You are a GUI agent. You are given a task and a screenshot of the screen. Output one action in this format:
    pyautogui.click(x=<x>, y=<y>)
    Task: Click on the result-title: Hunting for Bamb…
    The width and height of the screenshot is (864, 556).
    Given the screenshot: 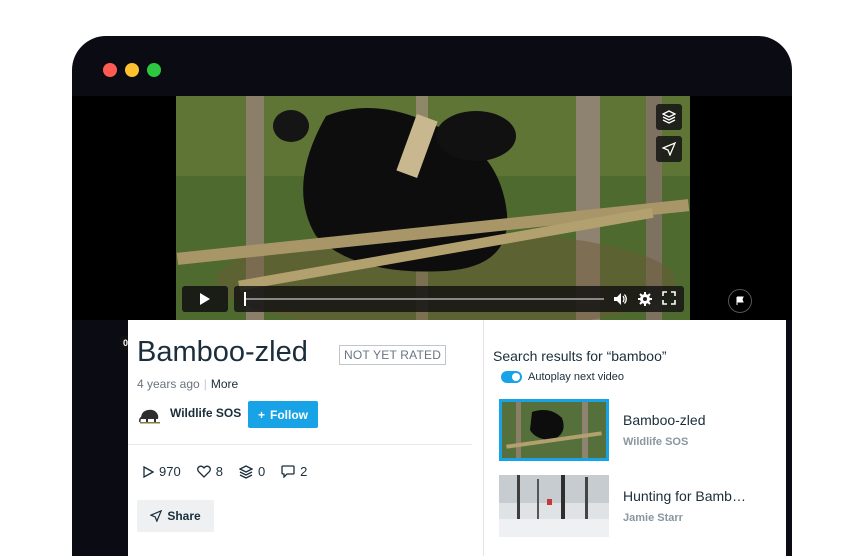 What is the action you would take?
    pyautogui.click(x=684, y=496)
    